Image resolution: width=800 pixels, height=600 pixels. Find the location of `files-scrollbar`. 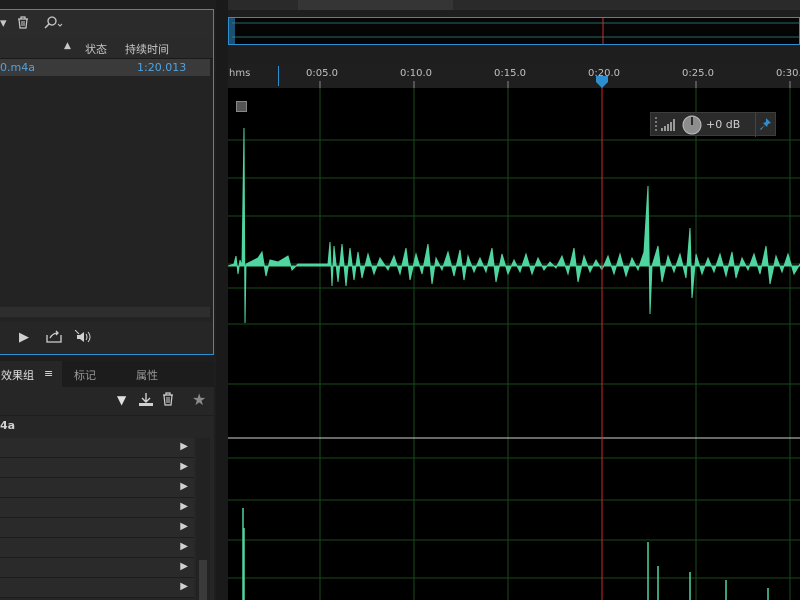

files-scrollbar is located at coordinates (105, 312).